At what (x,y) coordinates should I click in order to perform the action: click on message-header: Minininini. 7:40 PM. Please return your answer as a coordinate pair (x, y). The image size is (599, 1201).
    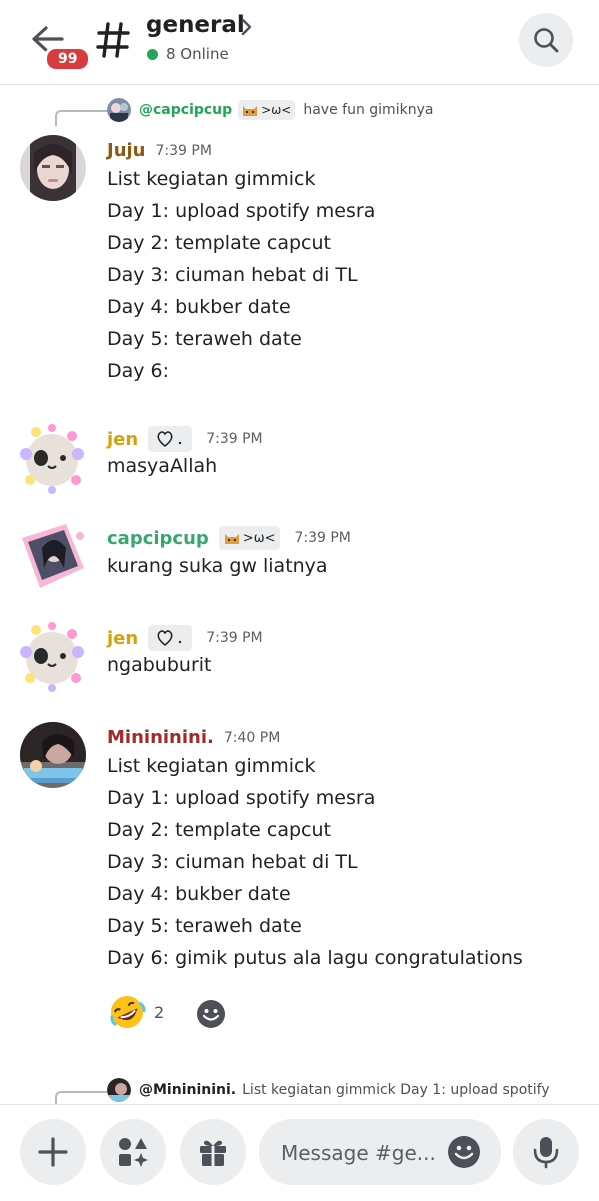
    Looking at the image, I should click on (193, 737).